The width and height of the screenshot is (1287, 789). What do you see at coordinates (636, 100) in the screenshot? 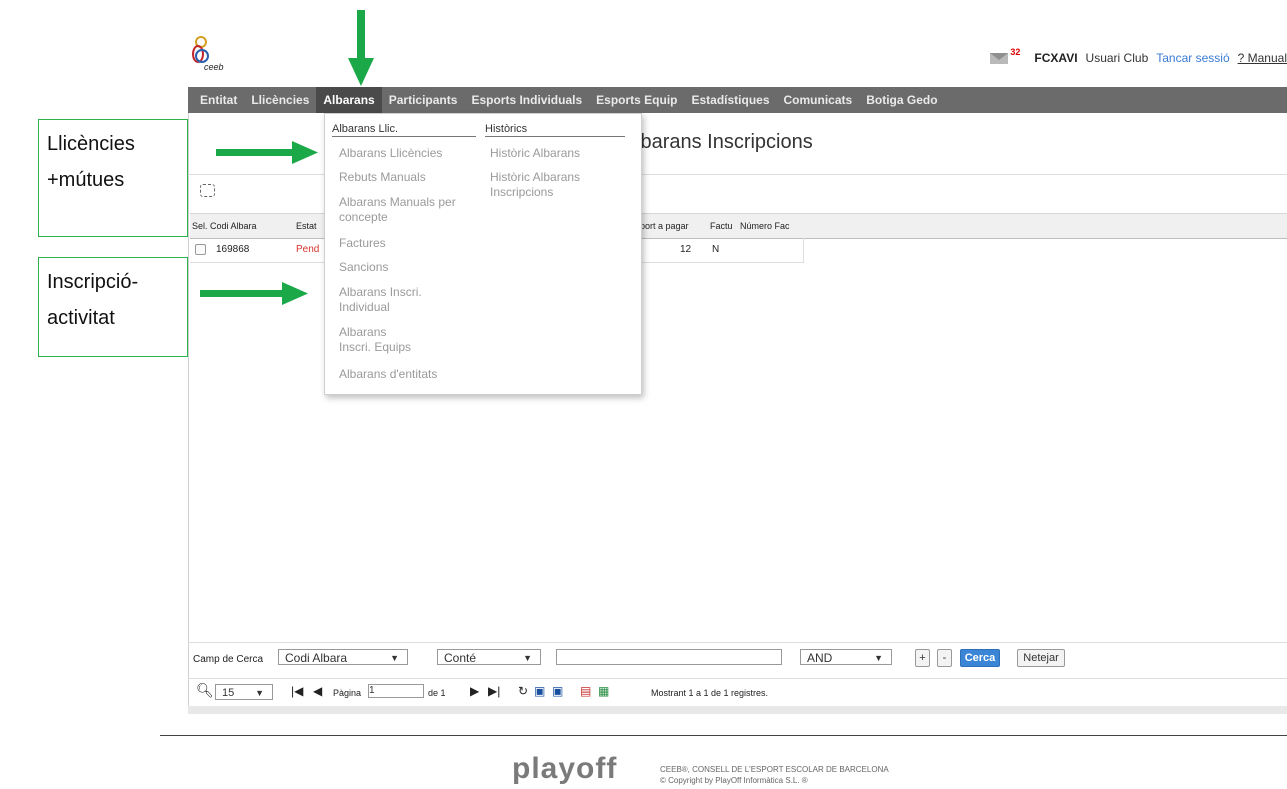
I see `nav-item-esports-equip: Esports Equip` at bounding box center [636, 100].